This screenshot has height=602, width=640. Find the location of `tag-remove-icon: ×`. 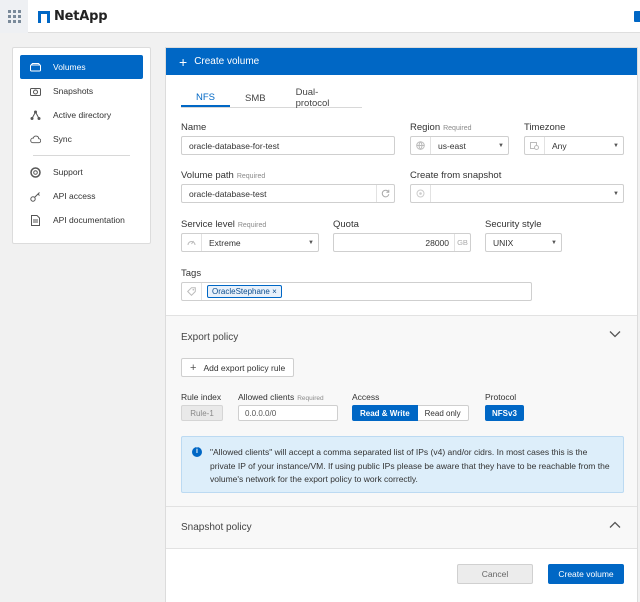

tag-remove-icon: × is located at coordinates (274, 291).